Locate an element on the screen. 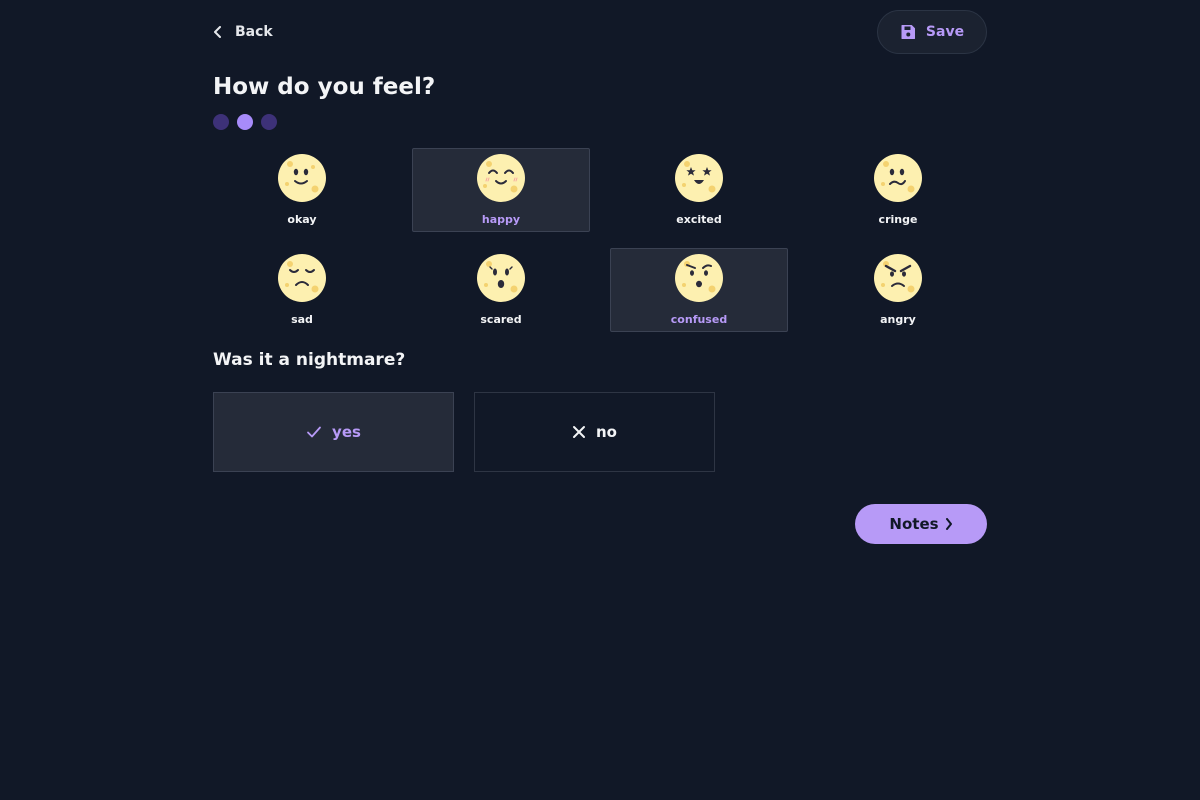 The image size is (1200, 800). mood-option-happy: happy is located at coordinates (501, 190).